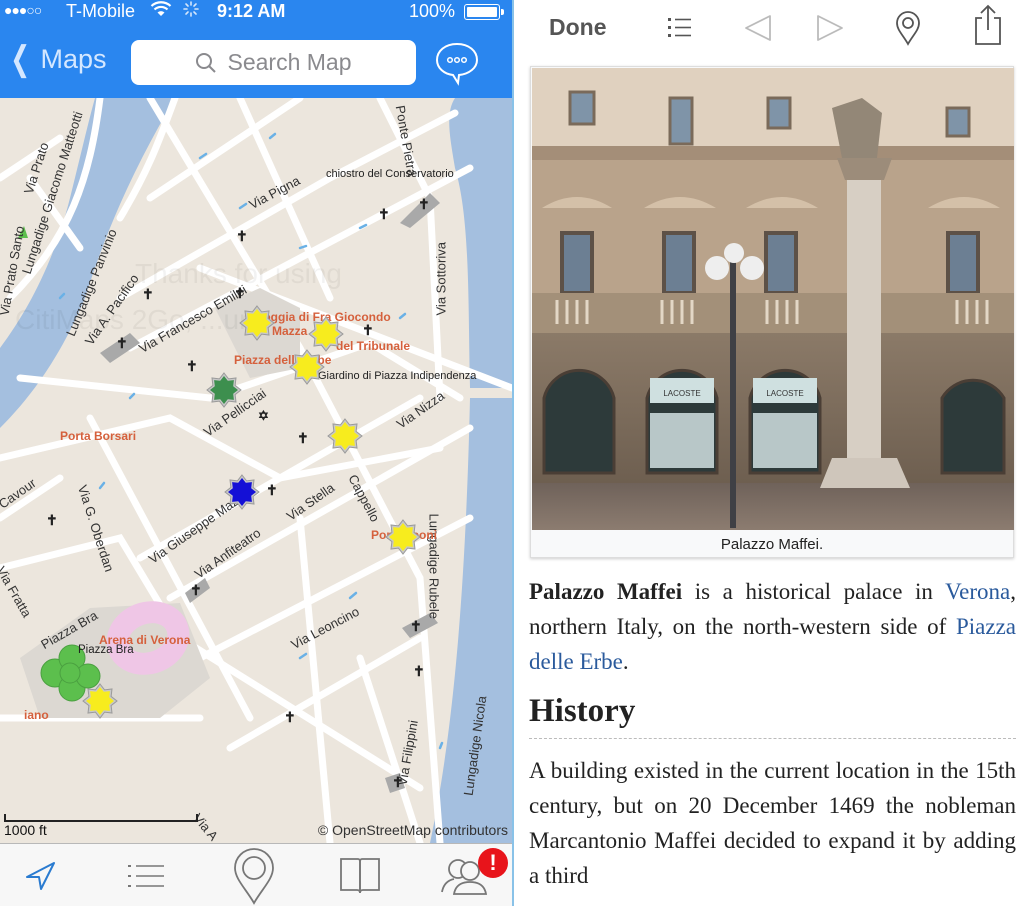 The width and height of the screenshot is (1024, 906). I want to click on chevron-left-icon: ❮, so click(20, 59).